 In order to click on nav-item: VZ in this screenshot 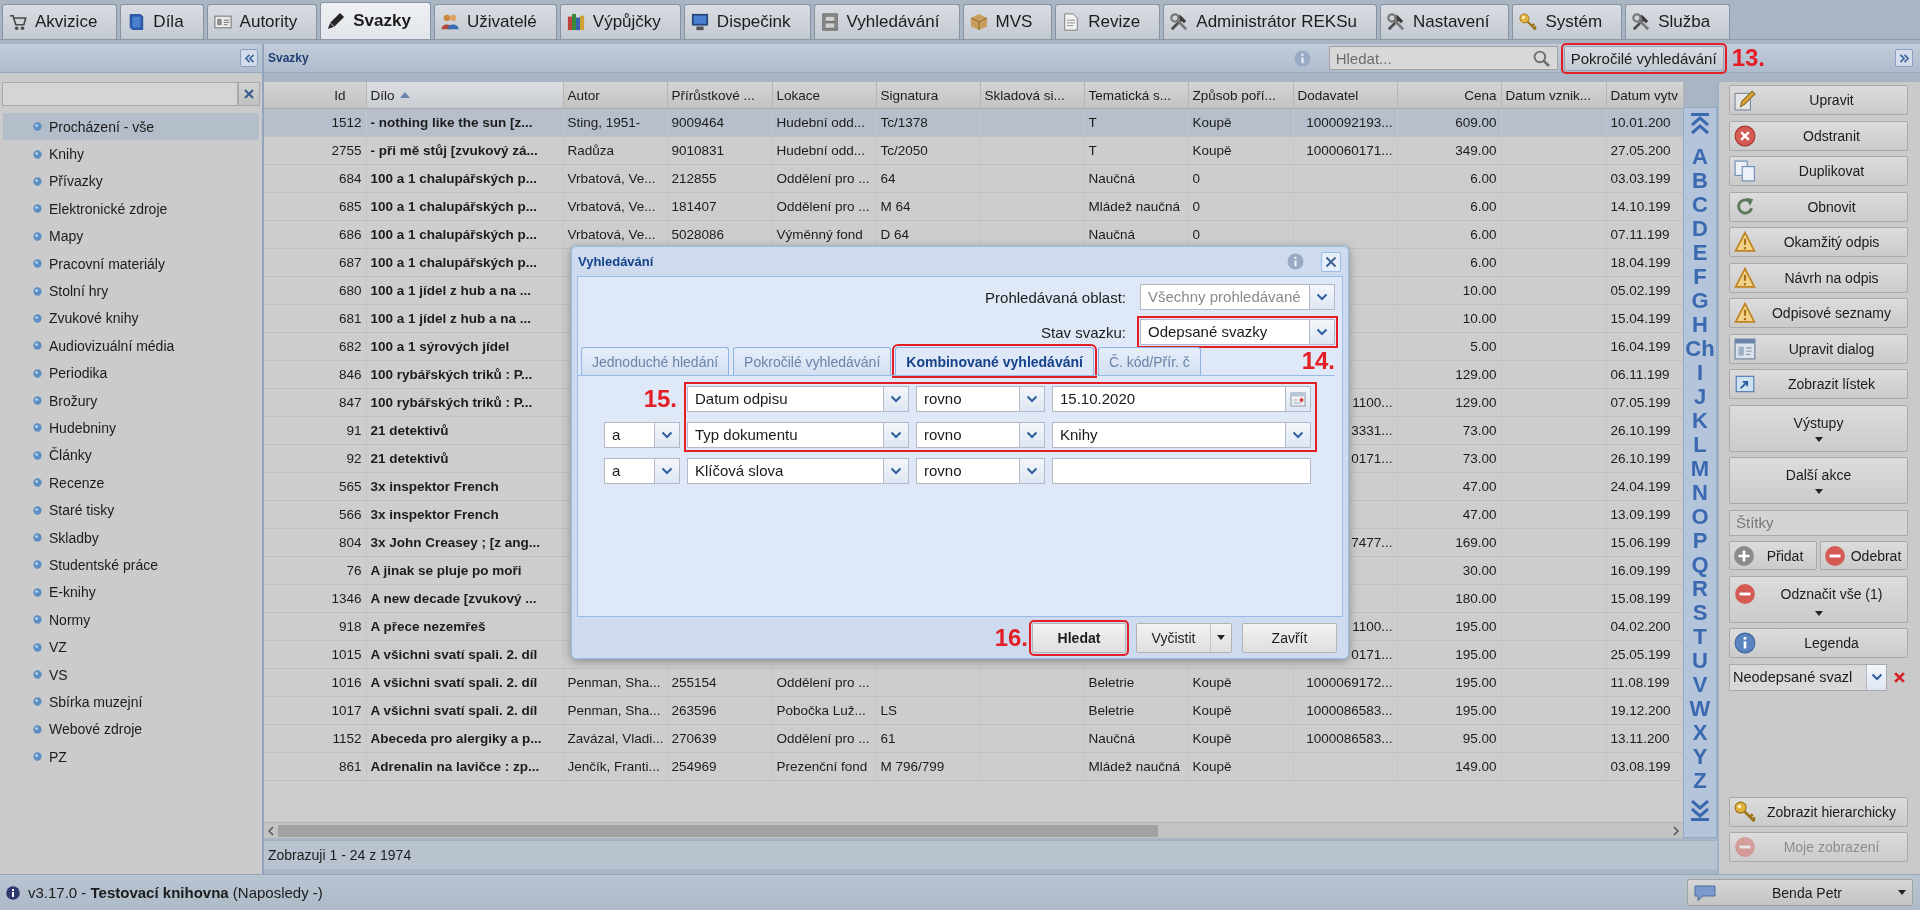, I will do `click(131, 647)`.